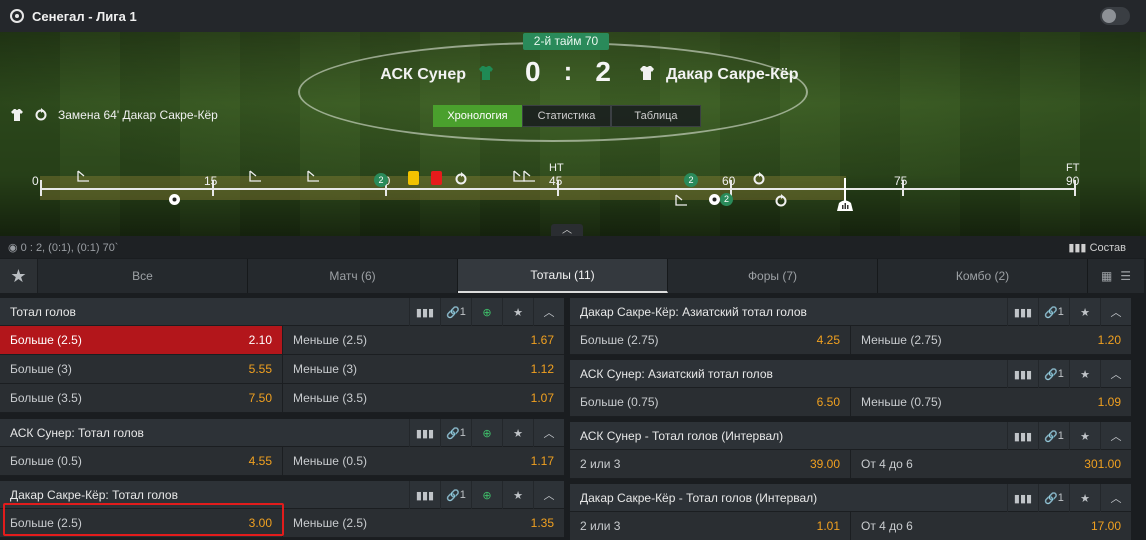  I want to click on odds-value: 4.25, so click(828, 340).